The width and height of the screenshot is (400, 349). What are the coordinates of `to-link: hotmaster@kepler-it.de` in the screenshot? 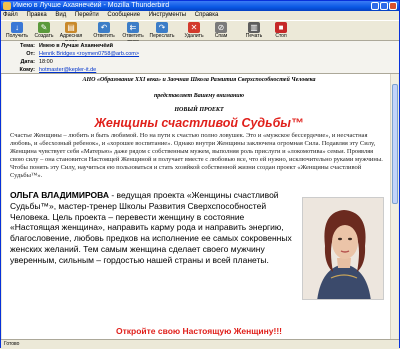 It's located at (67, 70).